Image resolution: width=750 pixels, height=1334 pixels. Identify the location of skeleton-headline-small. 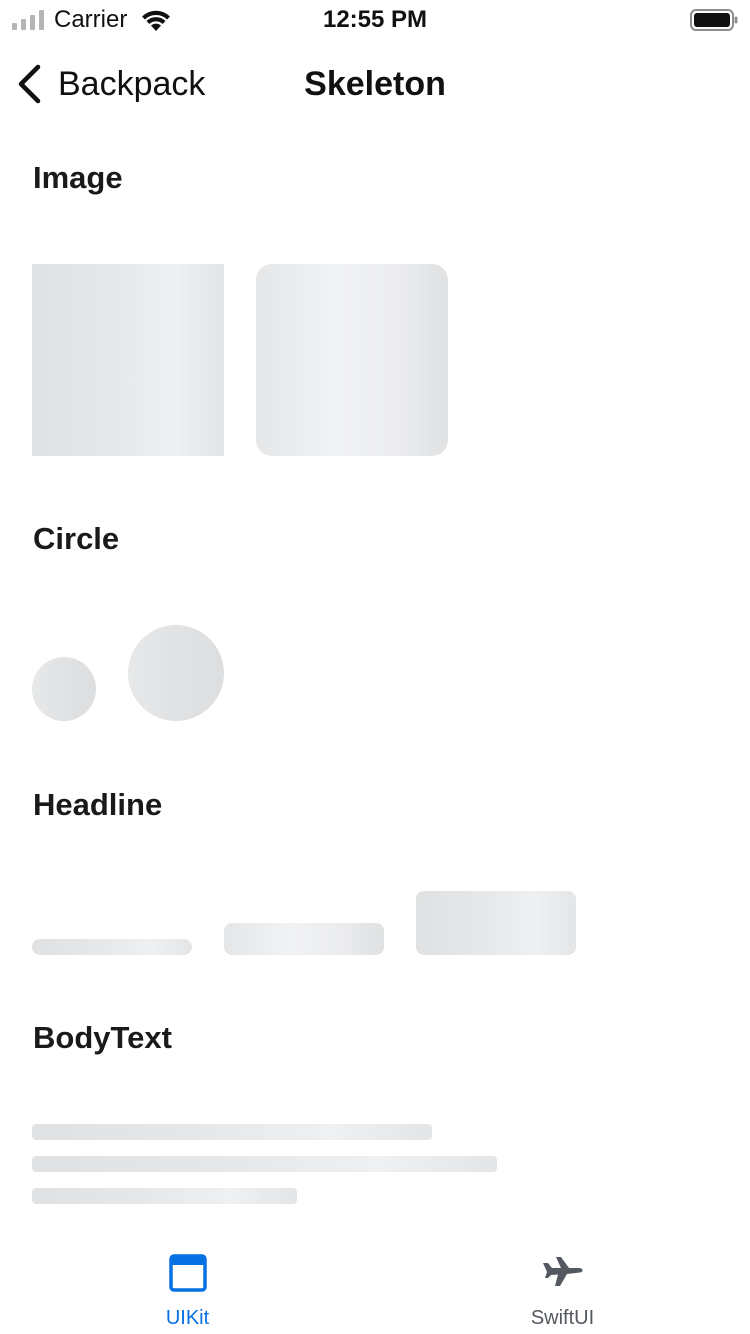
(112, 947).